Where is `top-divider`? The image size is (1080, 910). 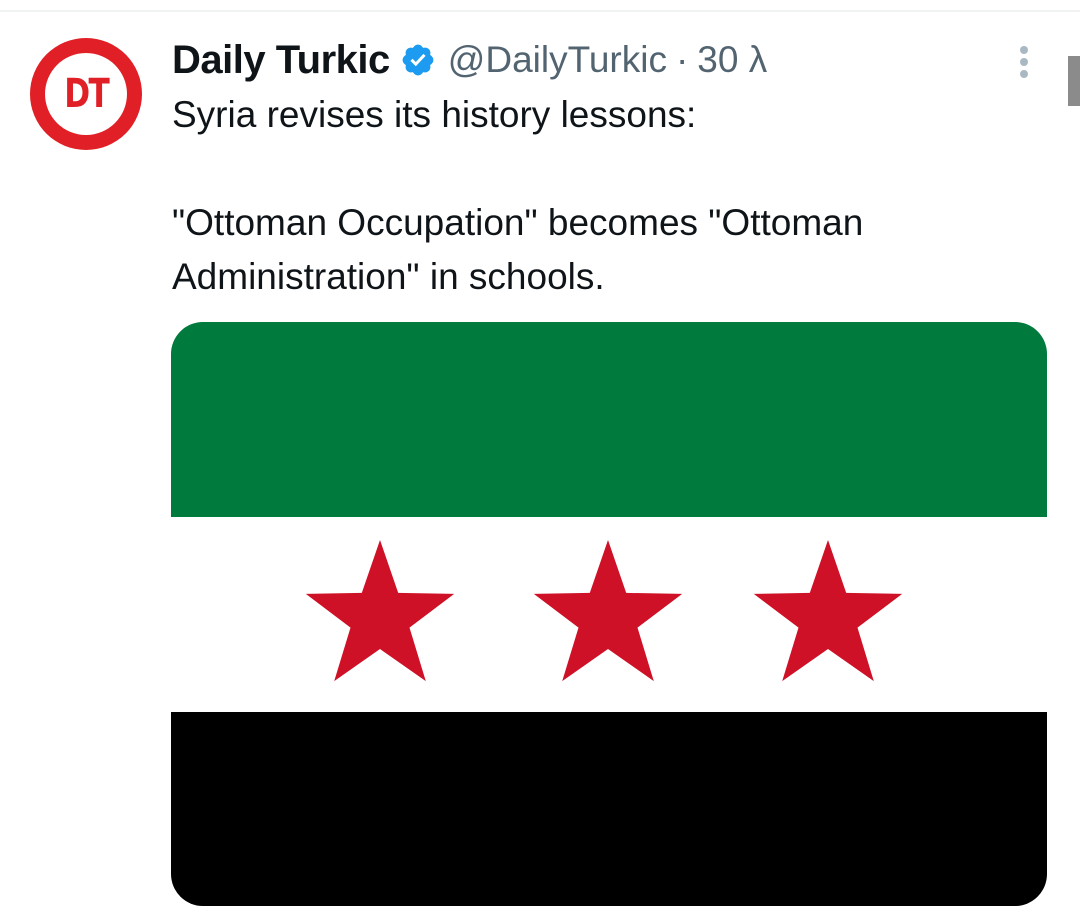 top-divider is located at coordinates (540, 11).